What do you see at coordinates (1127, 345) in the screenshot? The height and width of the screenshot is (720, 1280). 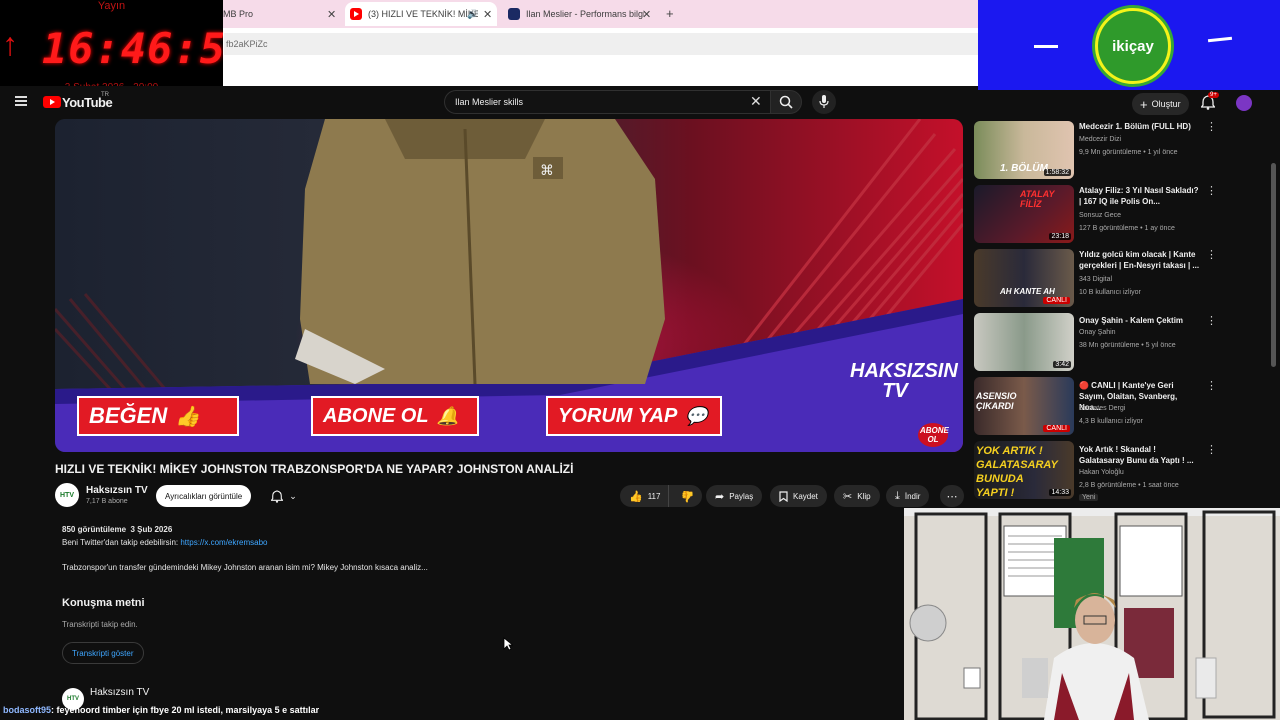 I see `recommendation-meta: 38 Mn görüntüleme • 5 yıl önce` at bounding box center [1127, 345].